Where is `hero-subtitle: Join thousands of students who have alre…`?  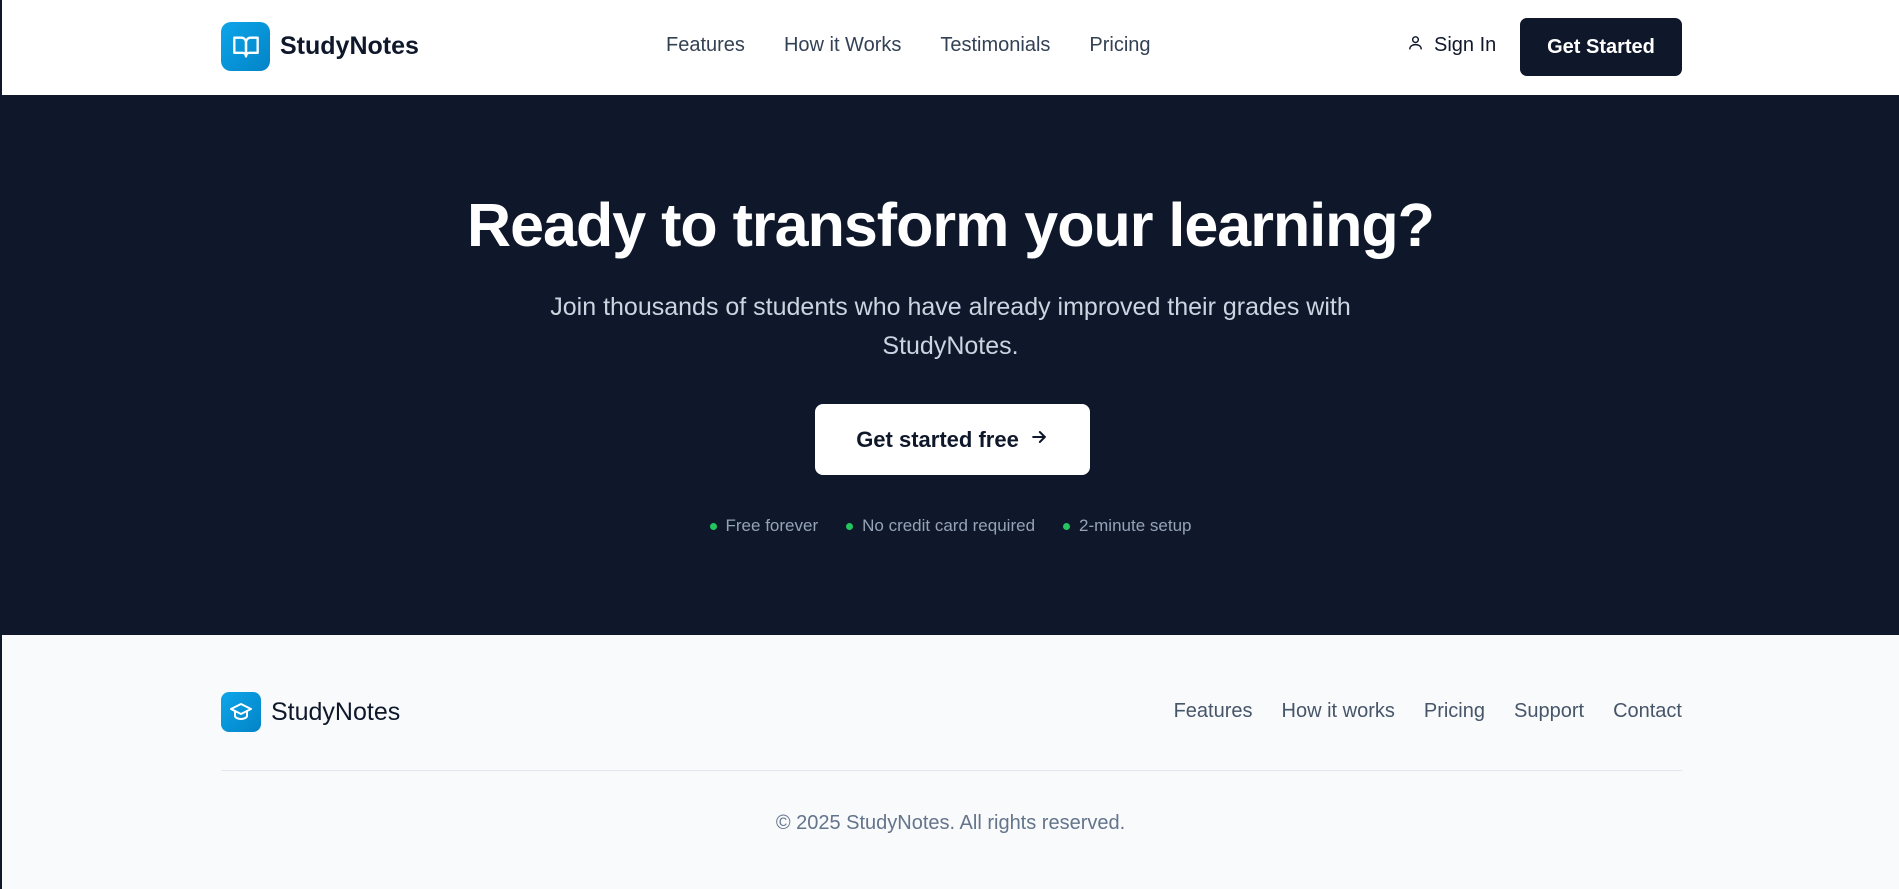 hero-subtitle: Join thousands of students who have alre… is located at coordinates (950, 326).